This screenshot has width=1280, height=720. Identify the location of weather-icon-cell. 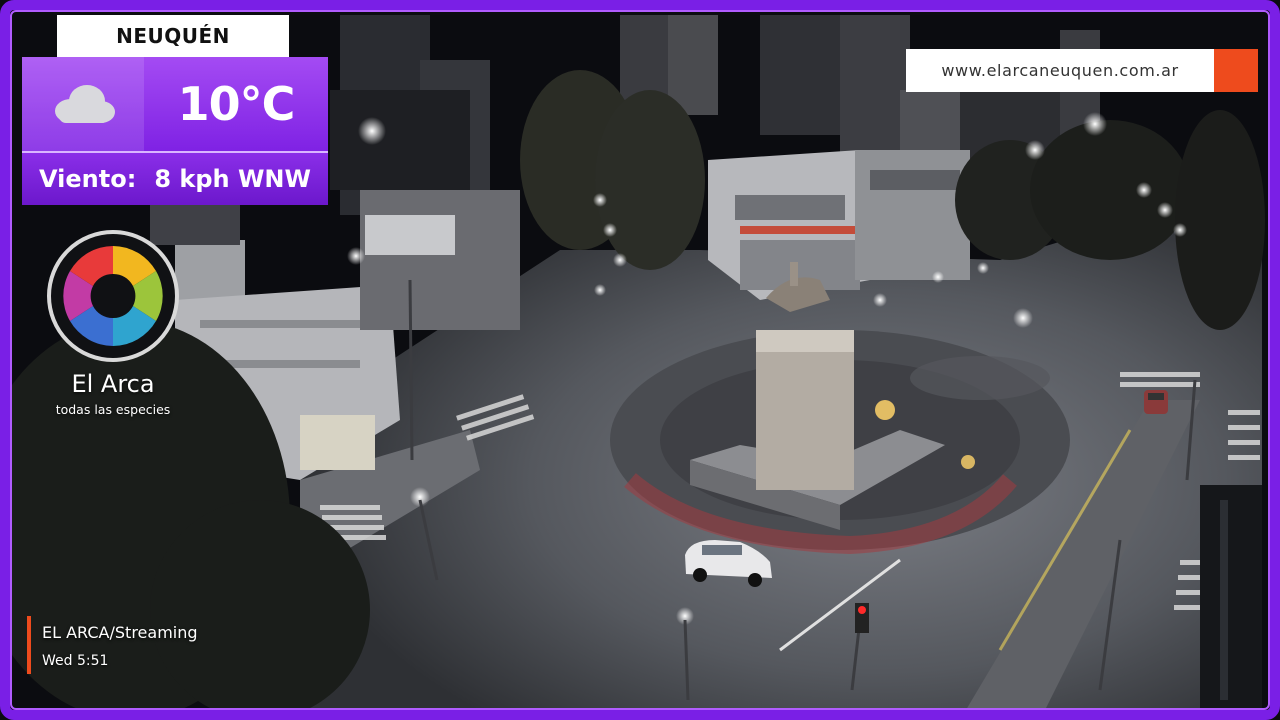
(83, 104).